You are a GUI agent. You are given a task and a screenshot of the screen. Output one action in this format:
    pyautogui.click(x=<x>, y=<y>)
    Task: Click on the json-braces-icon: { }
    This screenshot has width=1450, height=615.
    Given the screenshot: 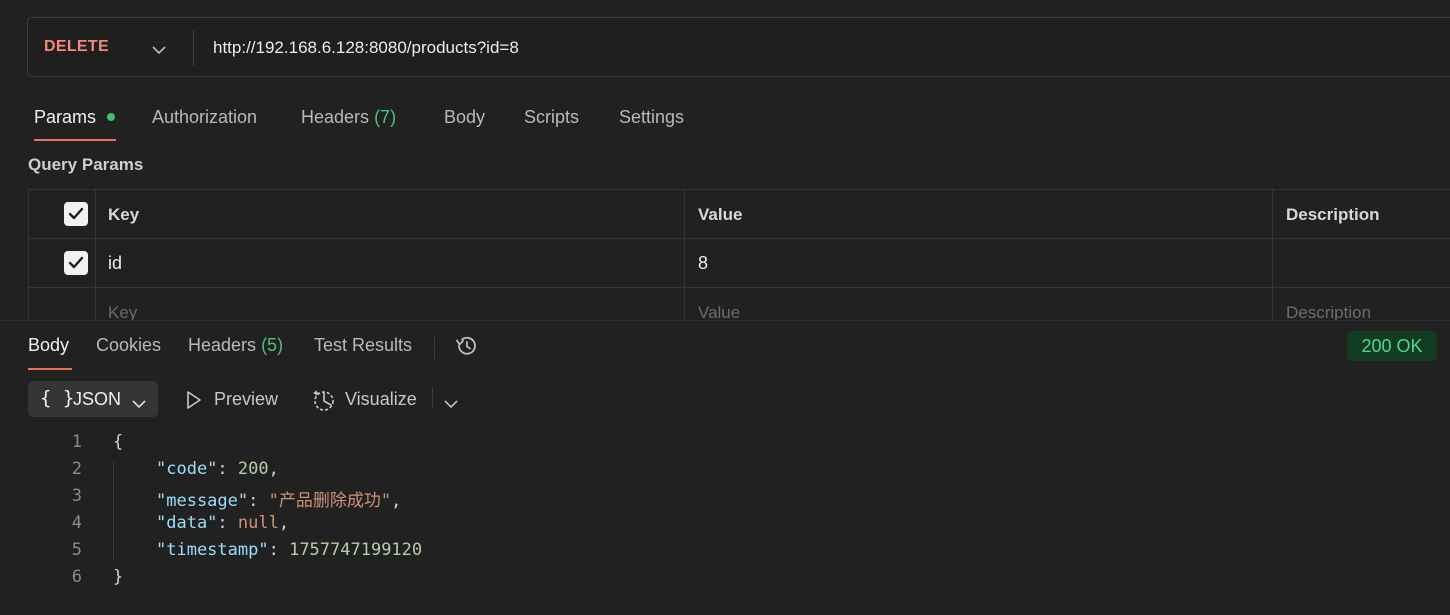 What is the action you would take?
    pyautogui.click(x=57, y=398)
    